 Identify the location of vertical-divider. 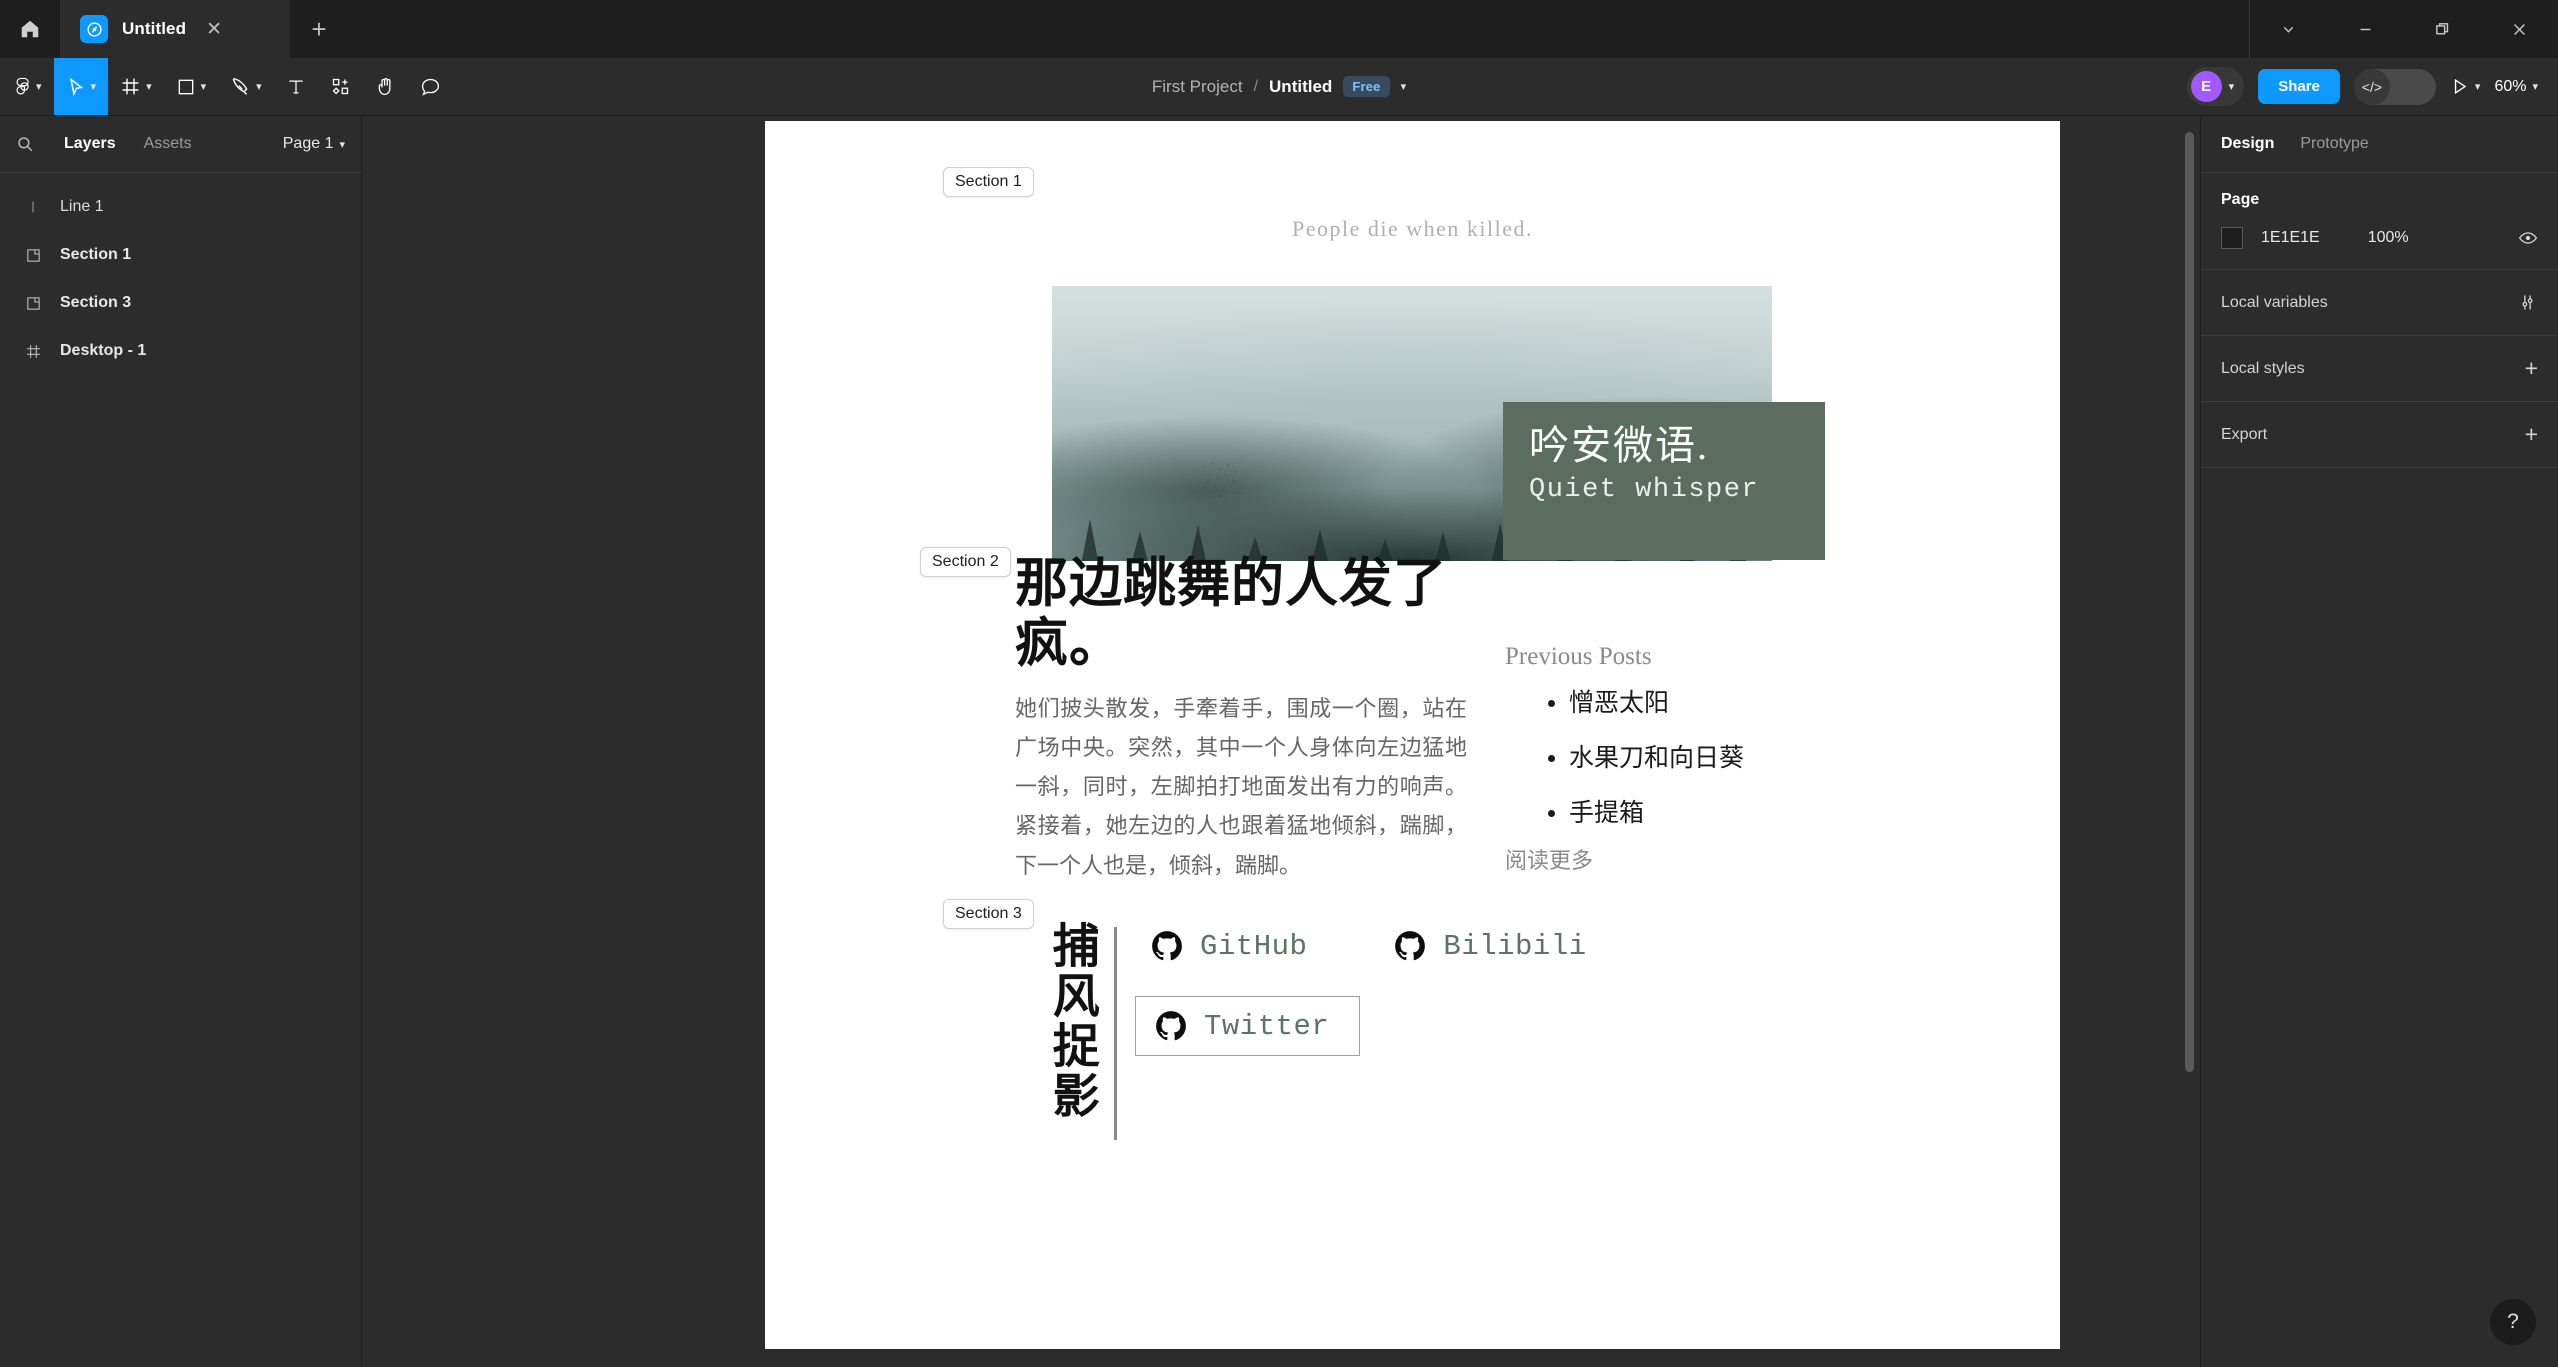
(1115, 1033).